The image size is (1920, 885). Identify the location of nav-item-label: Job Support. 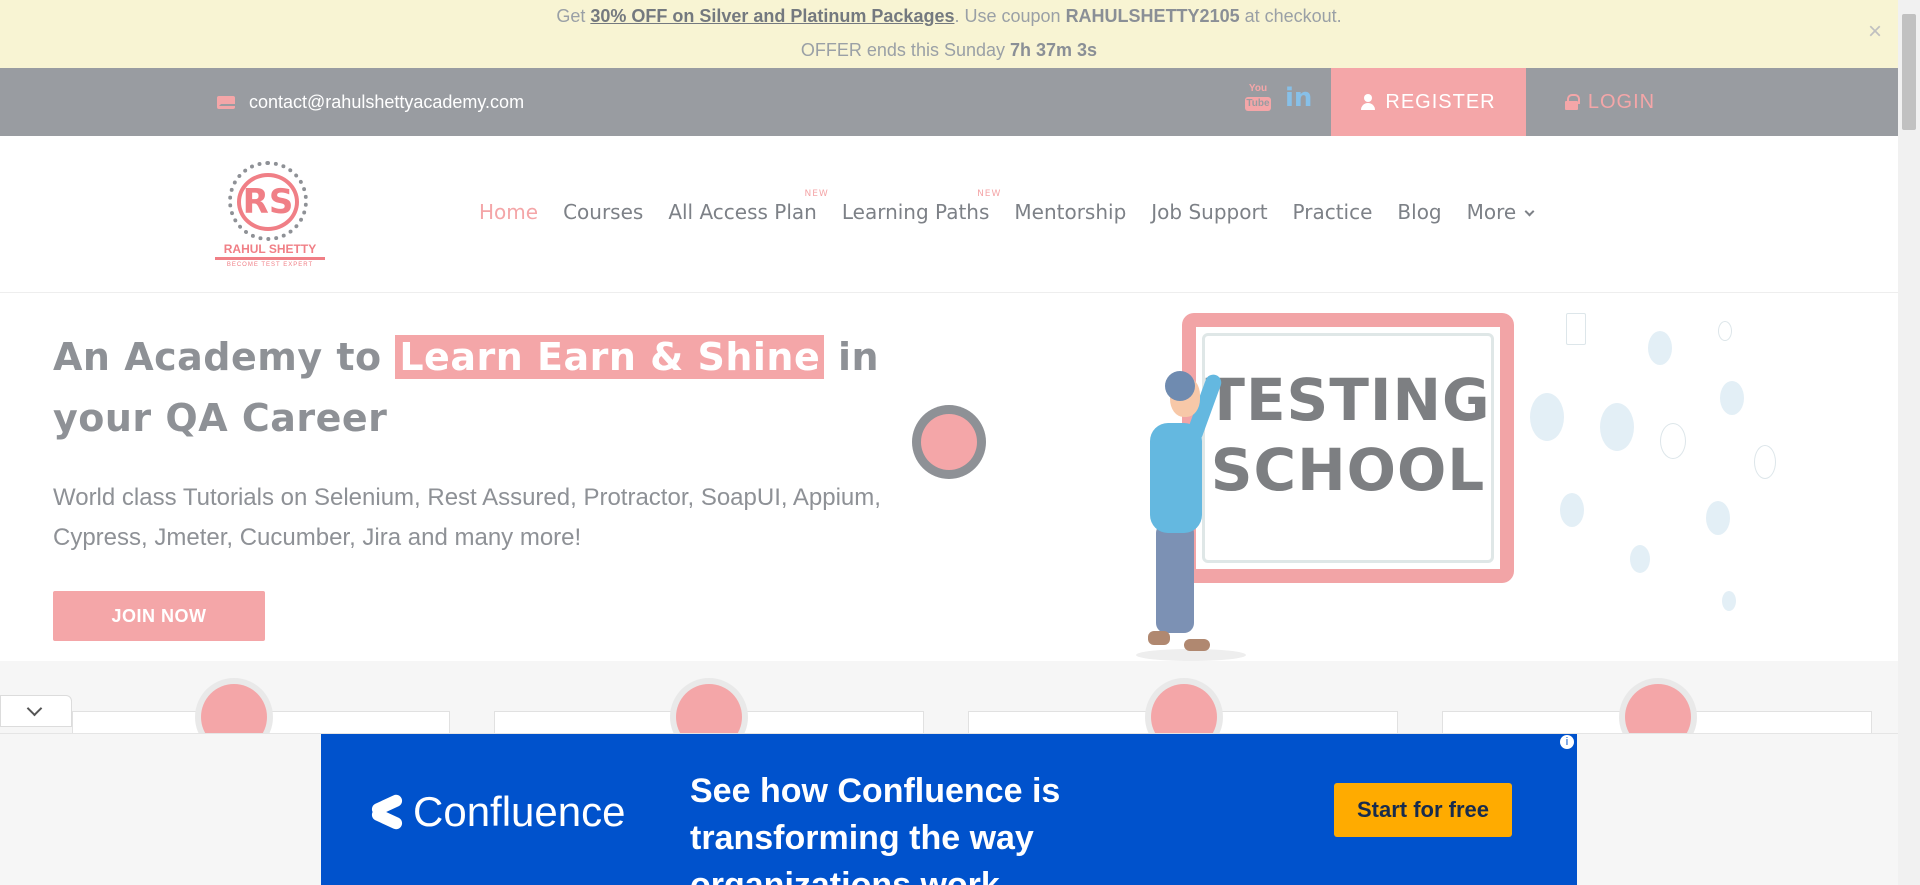
(1209, 212).